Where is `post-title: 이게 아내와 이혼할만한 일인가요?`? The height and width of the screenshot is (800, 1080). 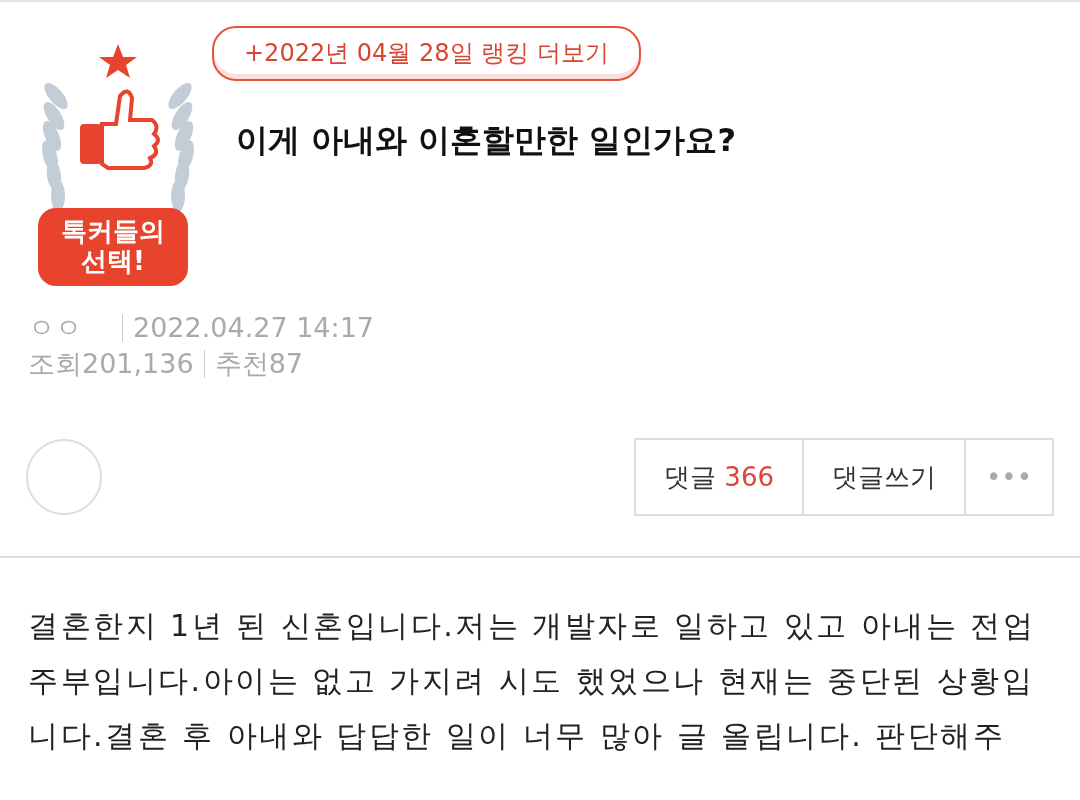
post-title: 이게 아내와 이혼할만한 일인가요? is located at coordinates (486, 141).